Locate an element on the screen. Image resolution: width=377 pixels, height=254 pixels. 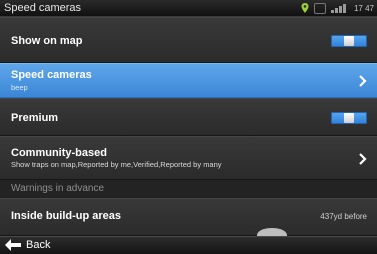
show-on-map-label: Show on map is located at coordinates (47, 41).